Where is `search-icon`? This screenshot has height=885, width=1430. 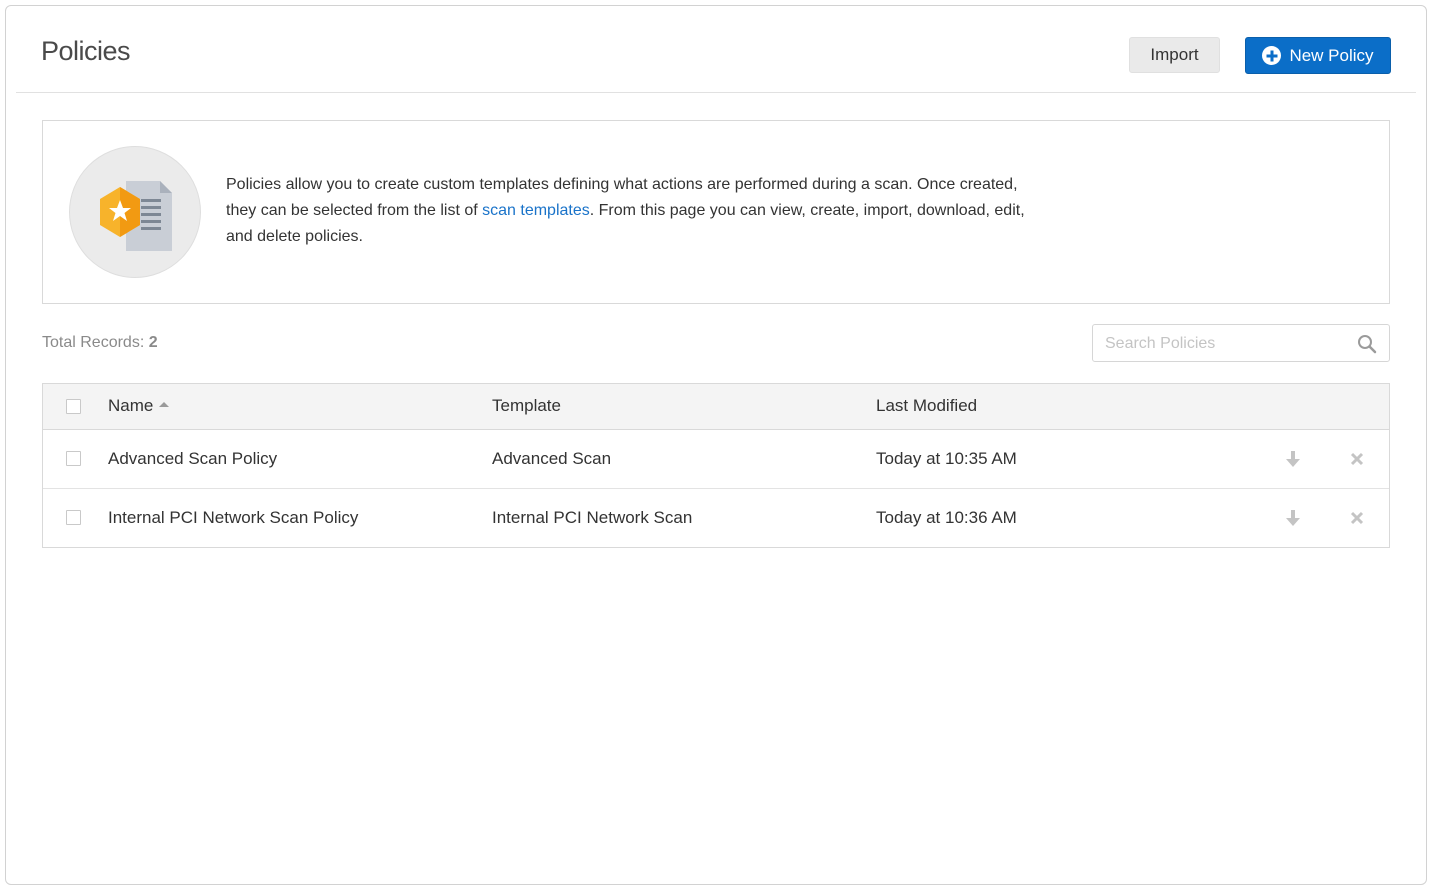 search-icon is located at coordinates (1367, 344).